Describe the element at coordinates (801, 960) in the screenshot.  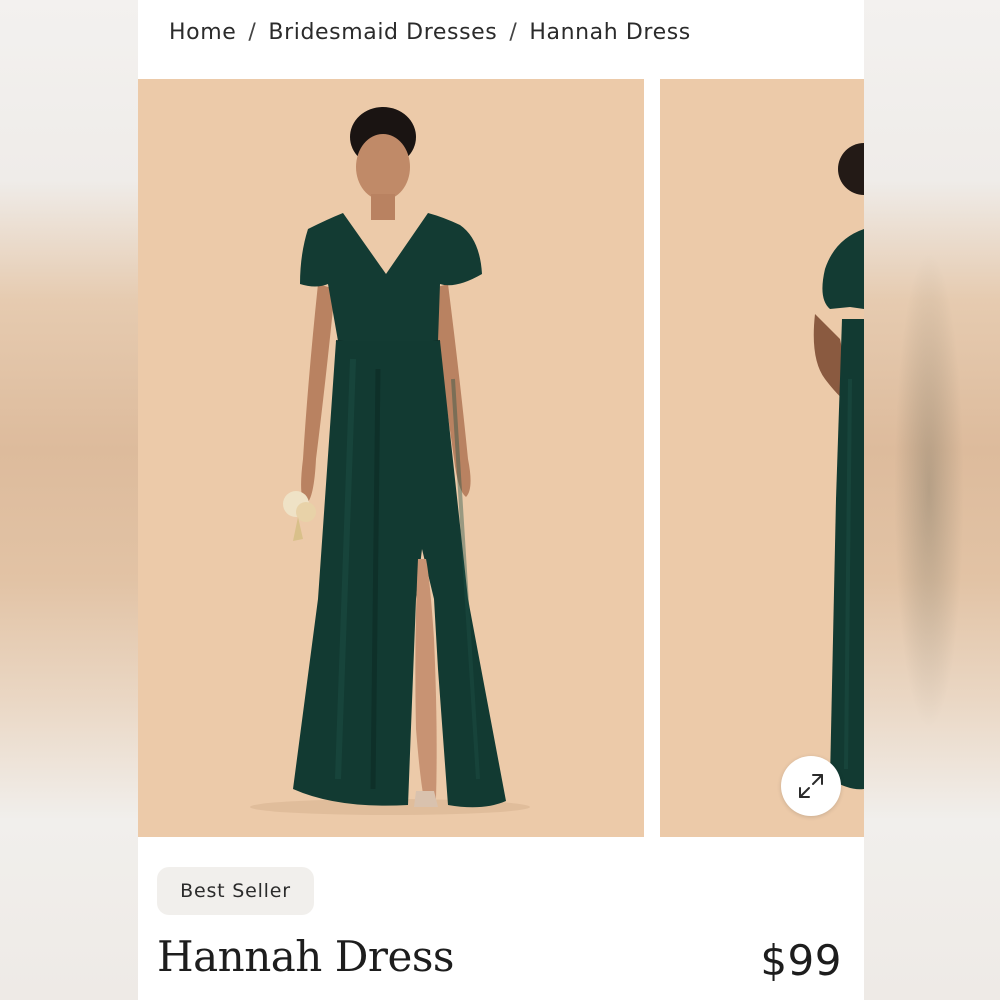
I see `product-price: $99` at that location.